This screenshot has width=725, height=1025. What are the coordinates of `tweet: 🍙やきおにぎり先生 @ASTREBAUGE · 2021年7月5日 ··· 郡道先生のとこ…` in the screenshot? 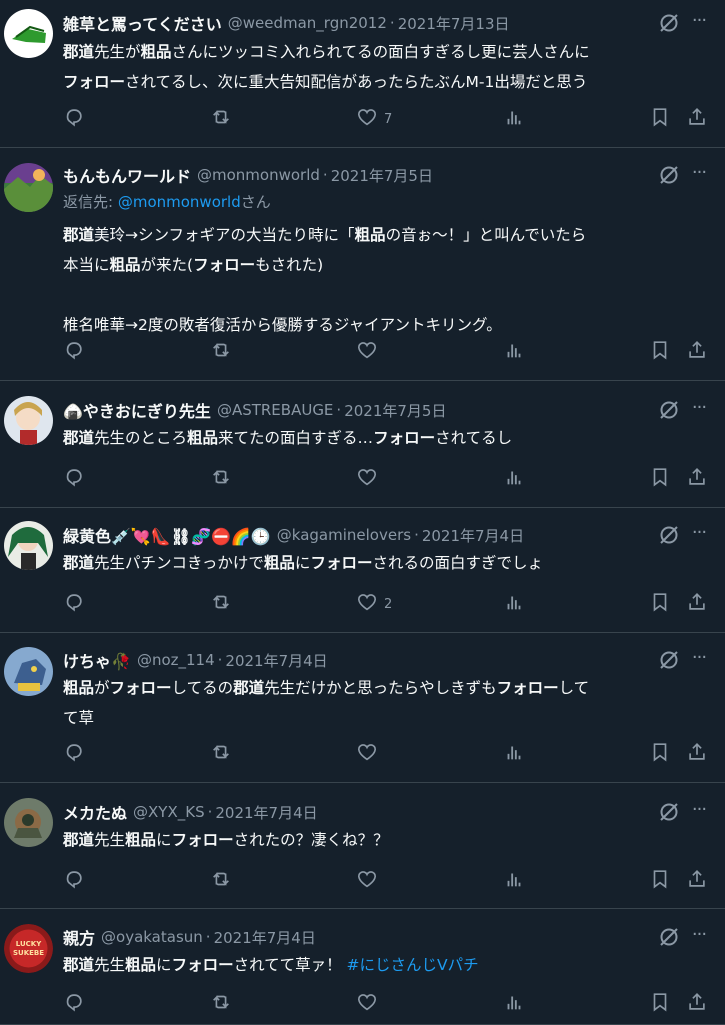 It's located at (362, 444).